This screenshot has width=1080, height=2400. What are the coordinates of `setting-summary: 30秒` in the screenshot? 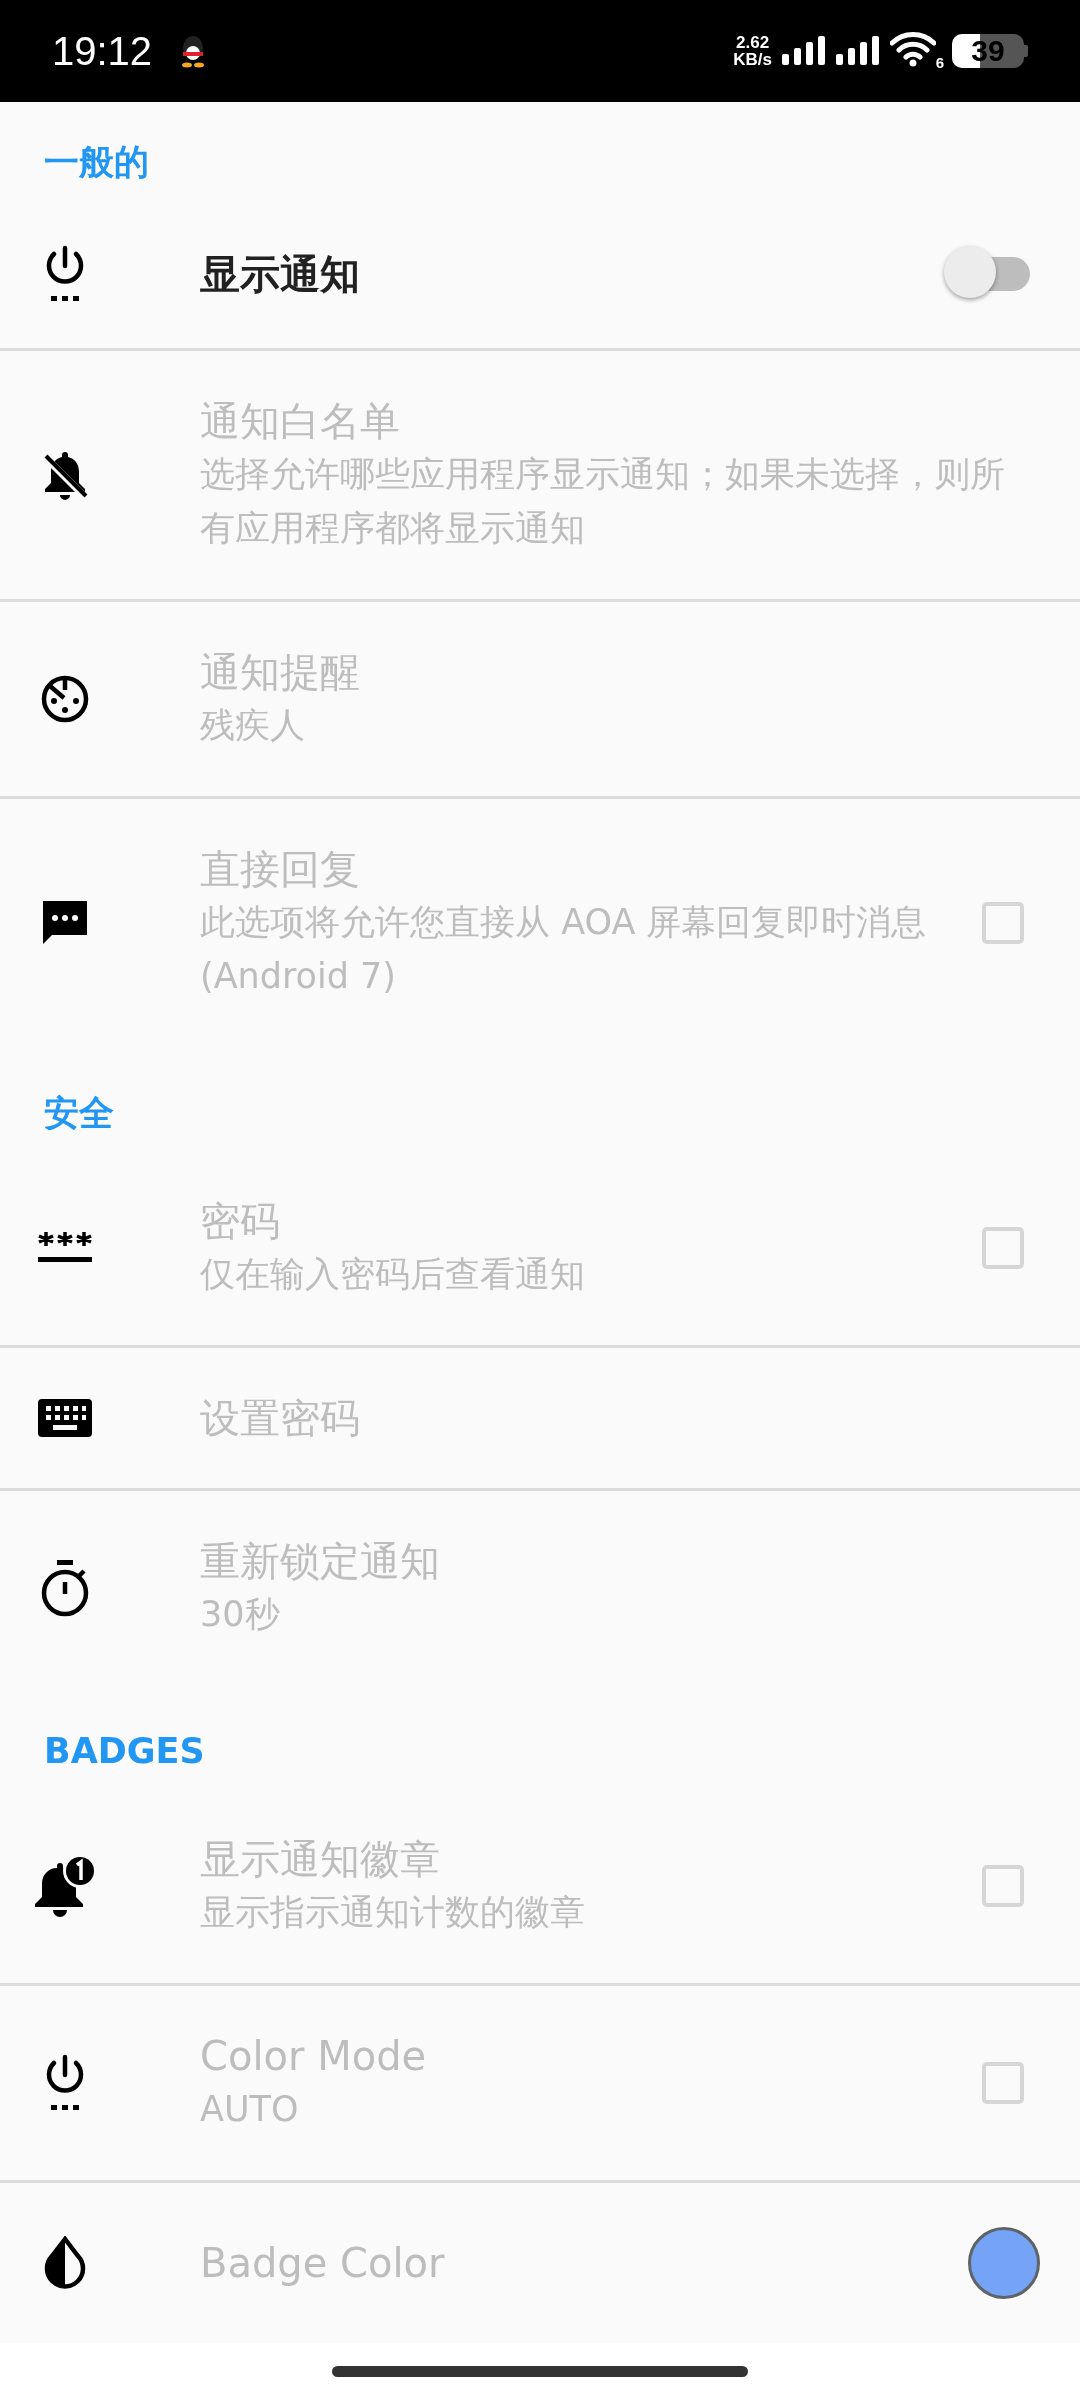 It's located at (240, 1614).